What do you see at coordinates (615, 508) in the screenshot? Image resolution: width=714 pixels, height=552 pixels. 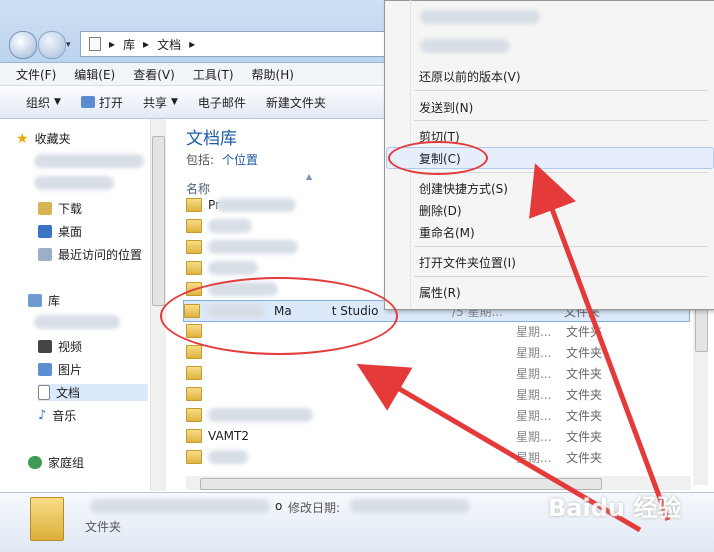 I see `baidu-watermark: Baidu 经验` at bounding box center [615, 508].